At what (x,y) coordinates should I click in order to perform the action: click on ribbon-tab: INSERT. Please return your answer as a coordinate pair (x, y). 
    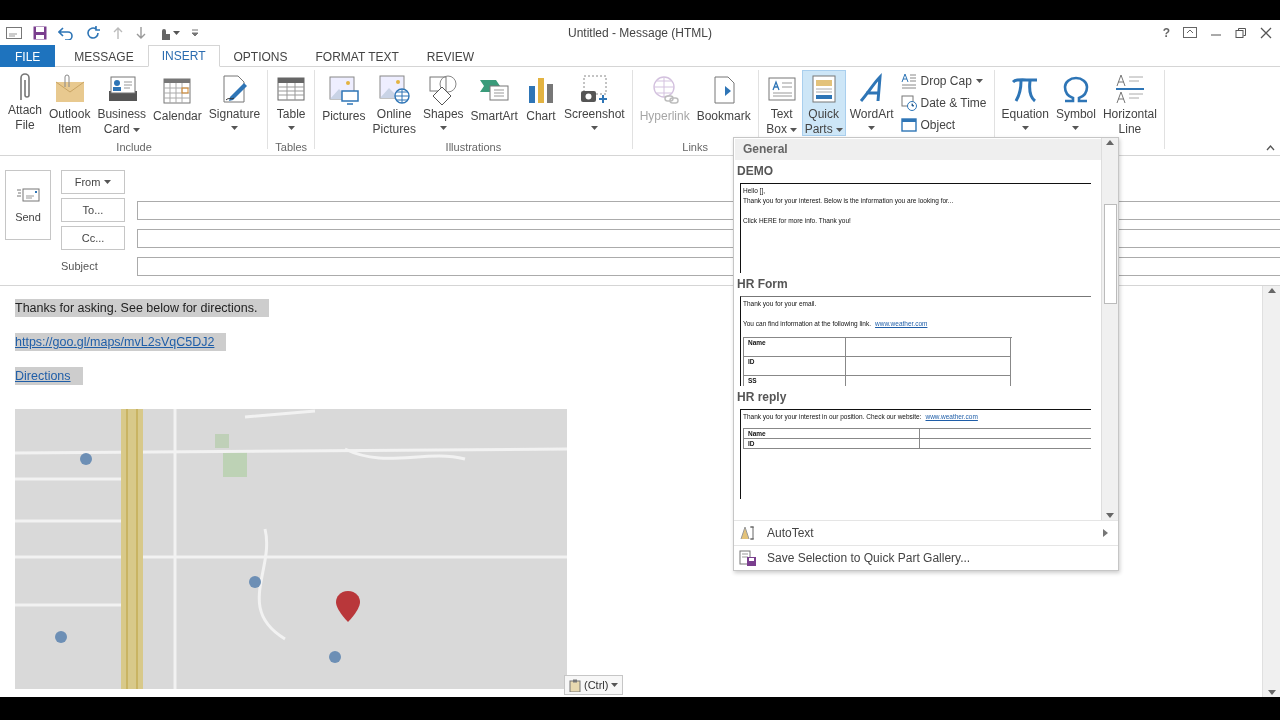
    Looking at the image, I should click on (183, 56).